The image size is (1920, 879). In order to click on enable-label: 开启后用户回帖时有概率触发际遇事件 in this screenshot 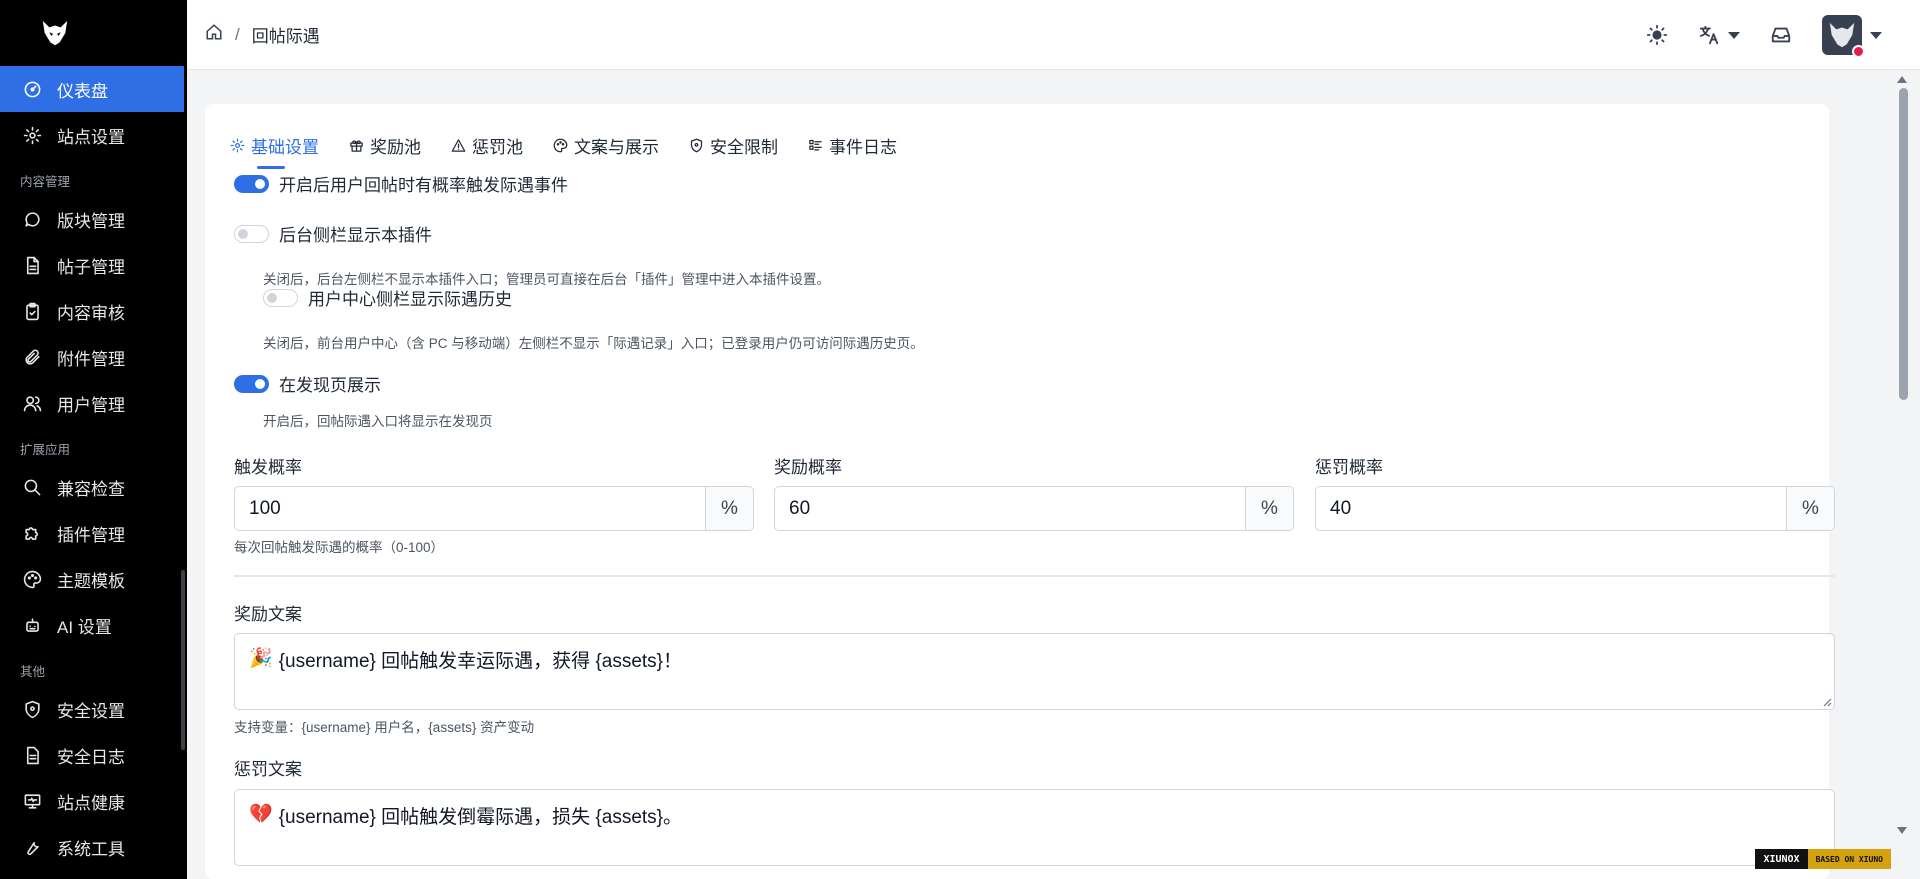, I will do `click(423, 185)`.